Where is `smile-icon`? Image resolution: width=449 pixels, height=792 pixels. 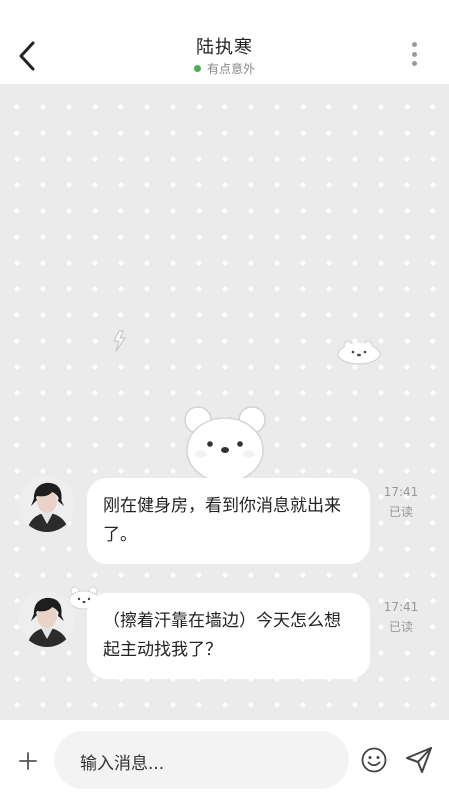
smile-icon is located at coordinates (374, 760).